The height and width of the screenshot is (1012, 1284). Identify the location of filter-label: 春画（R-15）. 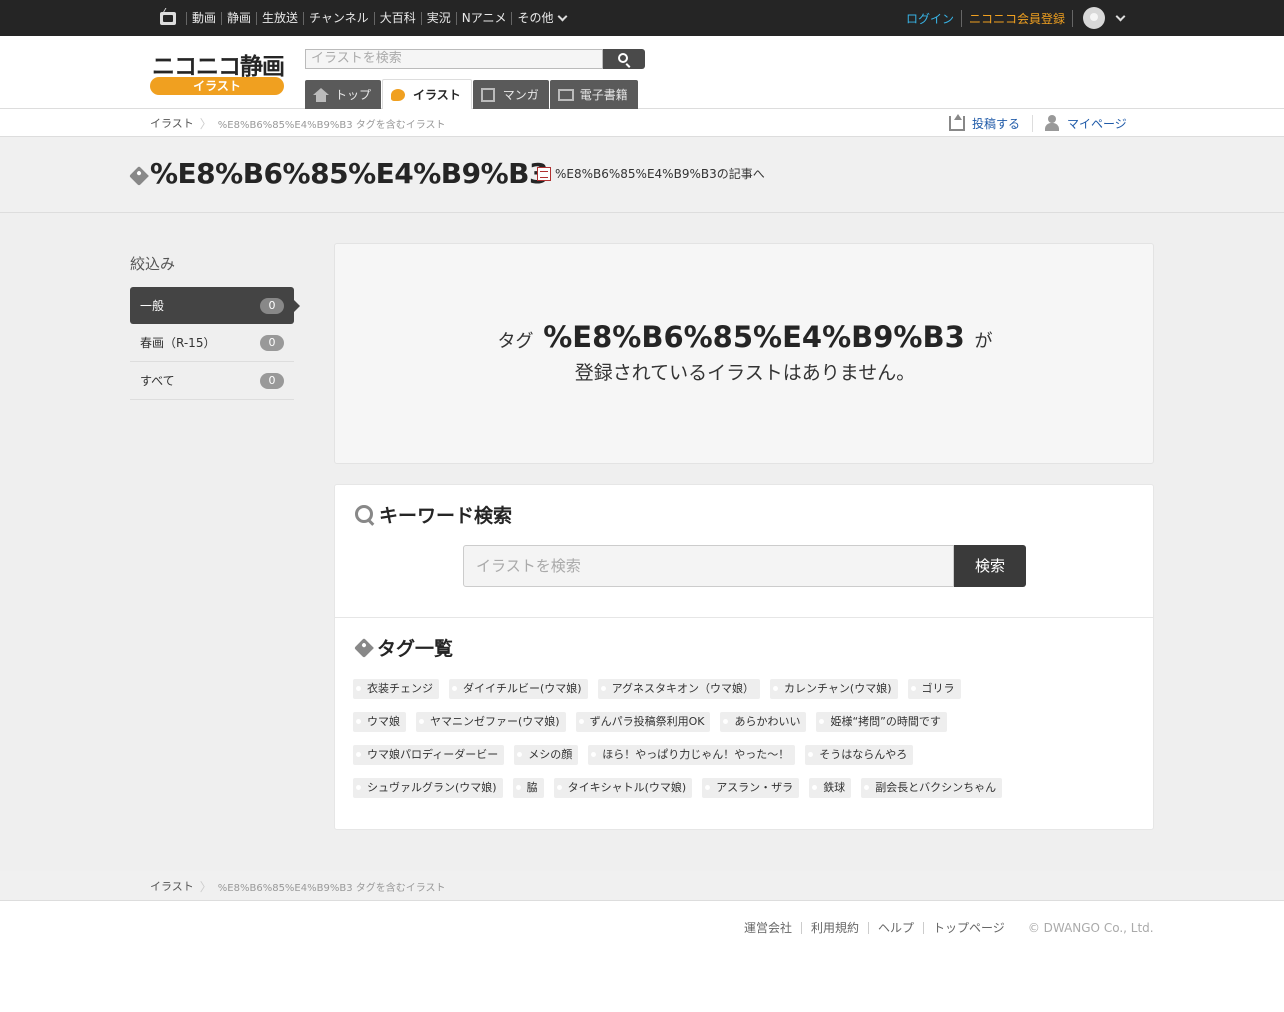
(178, 343).